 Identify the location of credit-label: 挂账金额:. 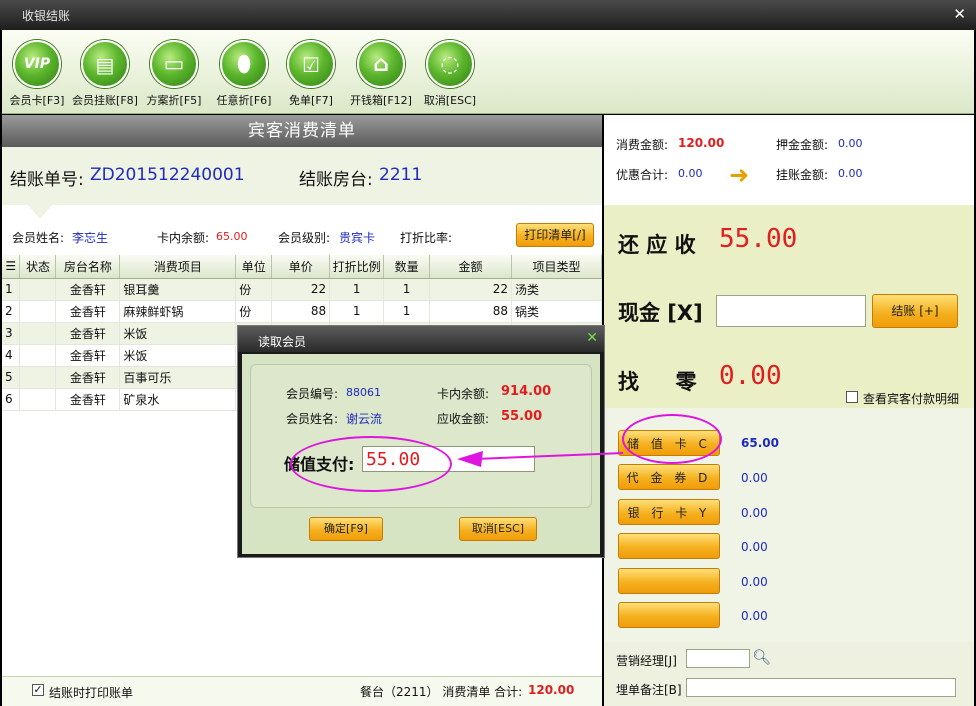
(802, 175).